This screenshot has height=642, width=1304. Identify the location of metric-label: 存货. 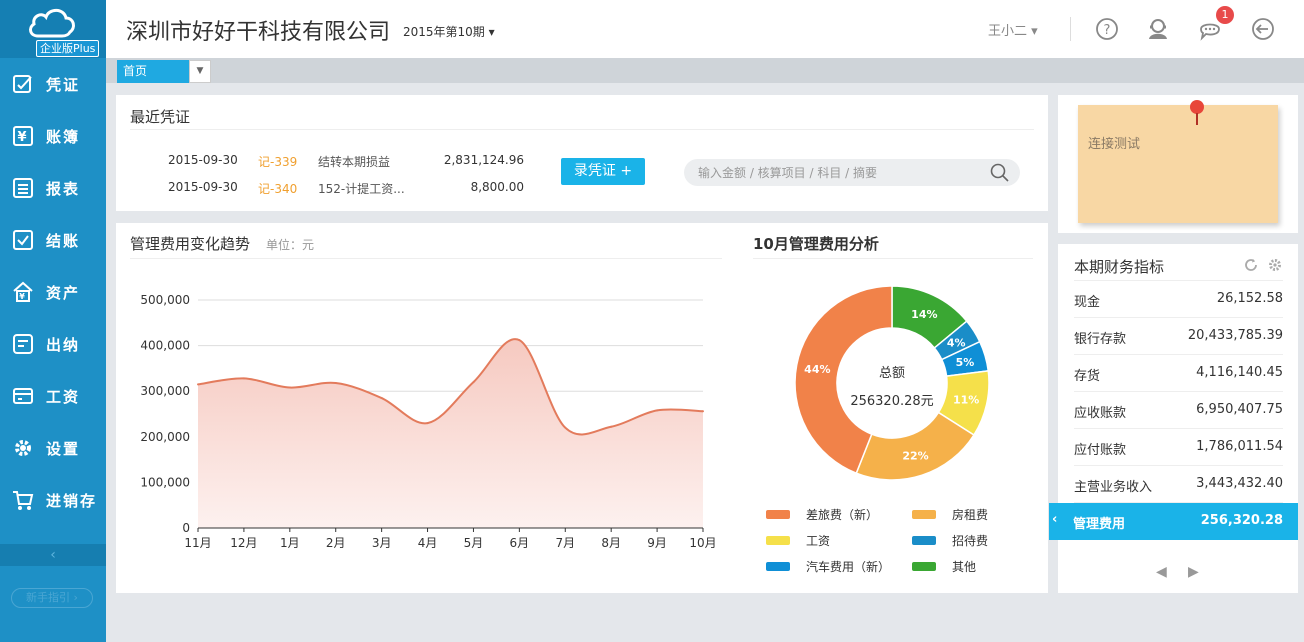
(1087, 376).